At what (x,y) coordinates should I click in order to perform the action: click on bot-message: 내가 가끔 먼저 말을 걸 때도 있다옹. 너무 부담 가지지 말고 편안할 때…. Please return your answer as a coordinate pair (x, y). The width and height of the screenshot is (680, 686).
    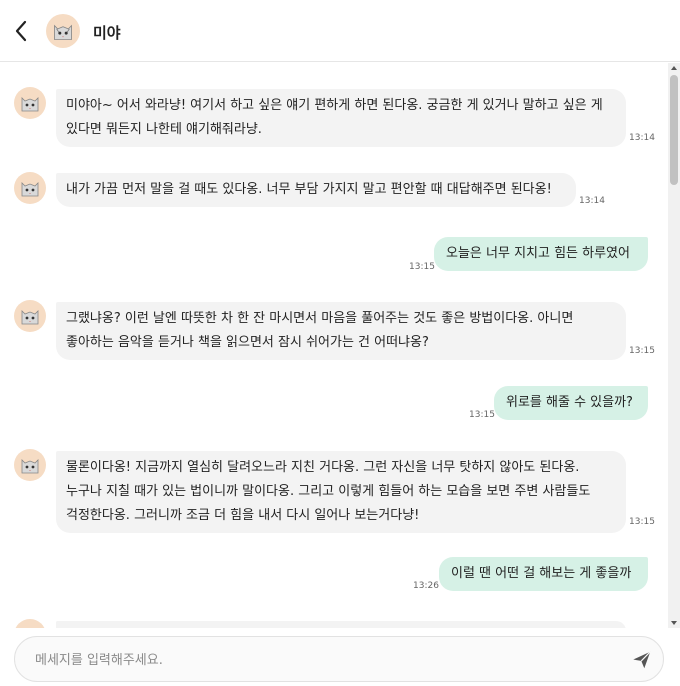
    Looking at the image, I should click on (316, 190).